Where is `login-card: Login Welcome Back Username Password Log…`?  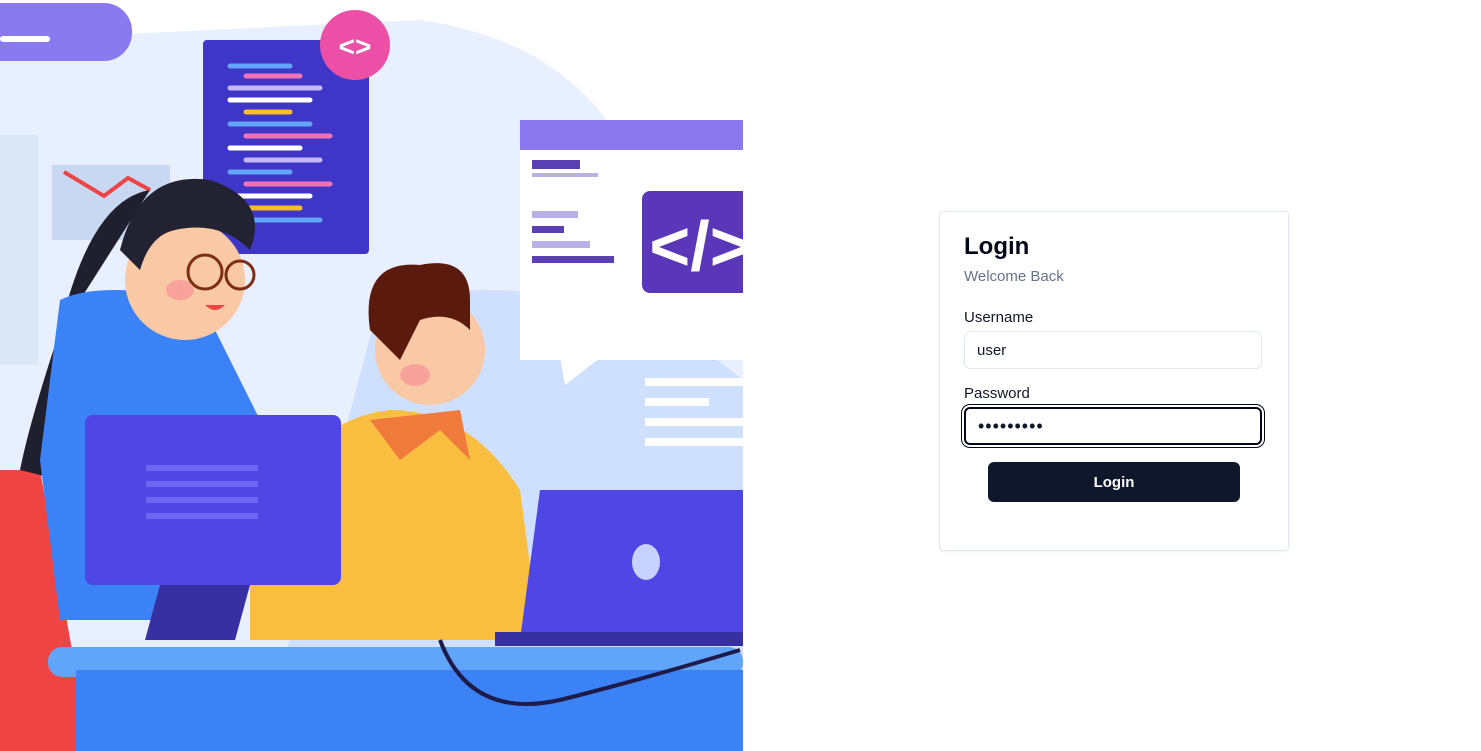
login-card: Login Welcome Back Username Password Log… is located at coordinates (1114, 381).